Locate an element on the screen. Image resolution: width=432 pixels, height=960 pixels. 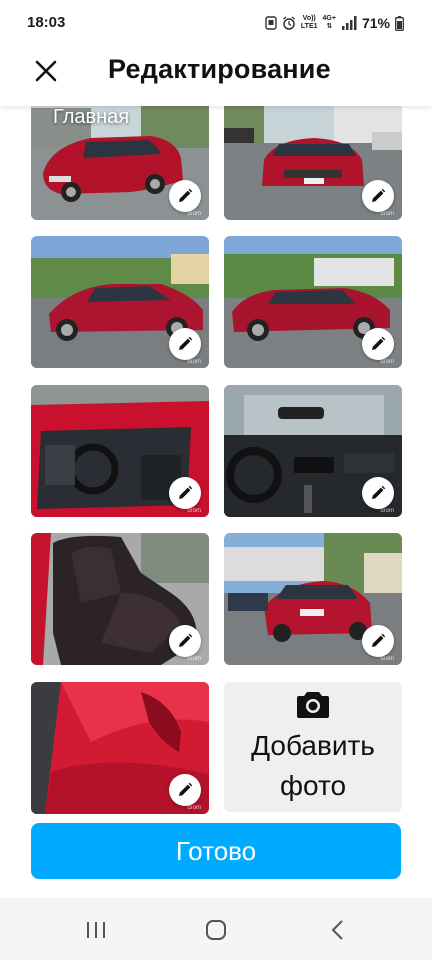
photo-tile-4: drom is located at coordinates (313, 302).